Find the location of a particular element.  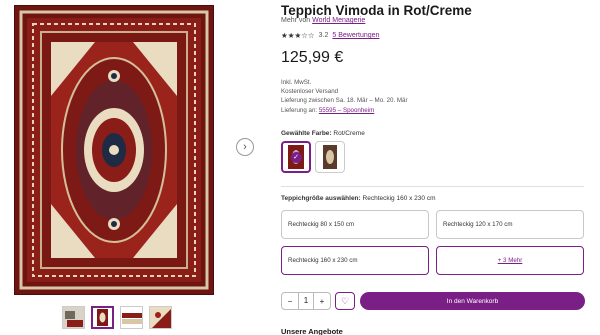

color-value: Rot/Creme is located at coordinates (349, 133).